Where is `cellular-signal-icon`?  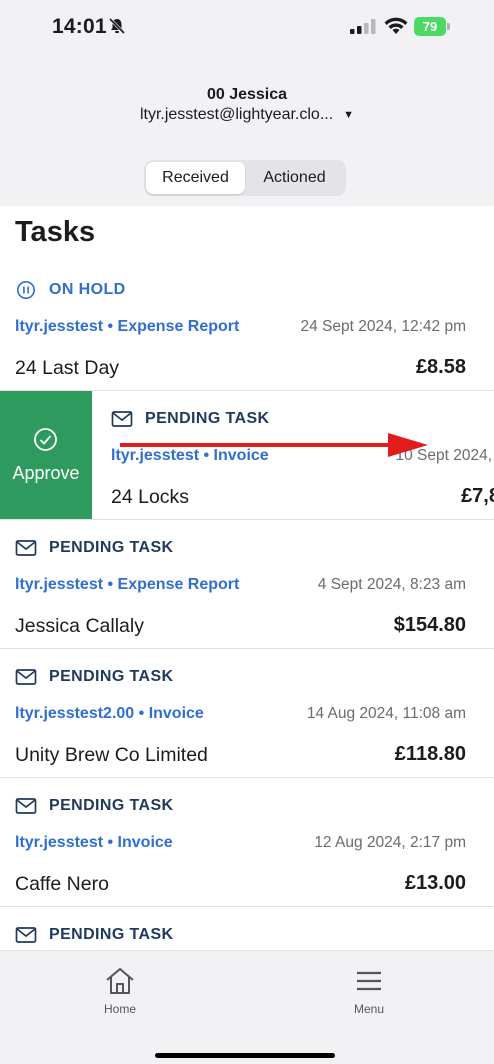
cellular-signal-icon is located at coordinates (363, 26).